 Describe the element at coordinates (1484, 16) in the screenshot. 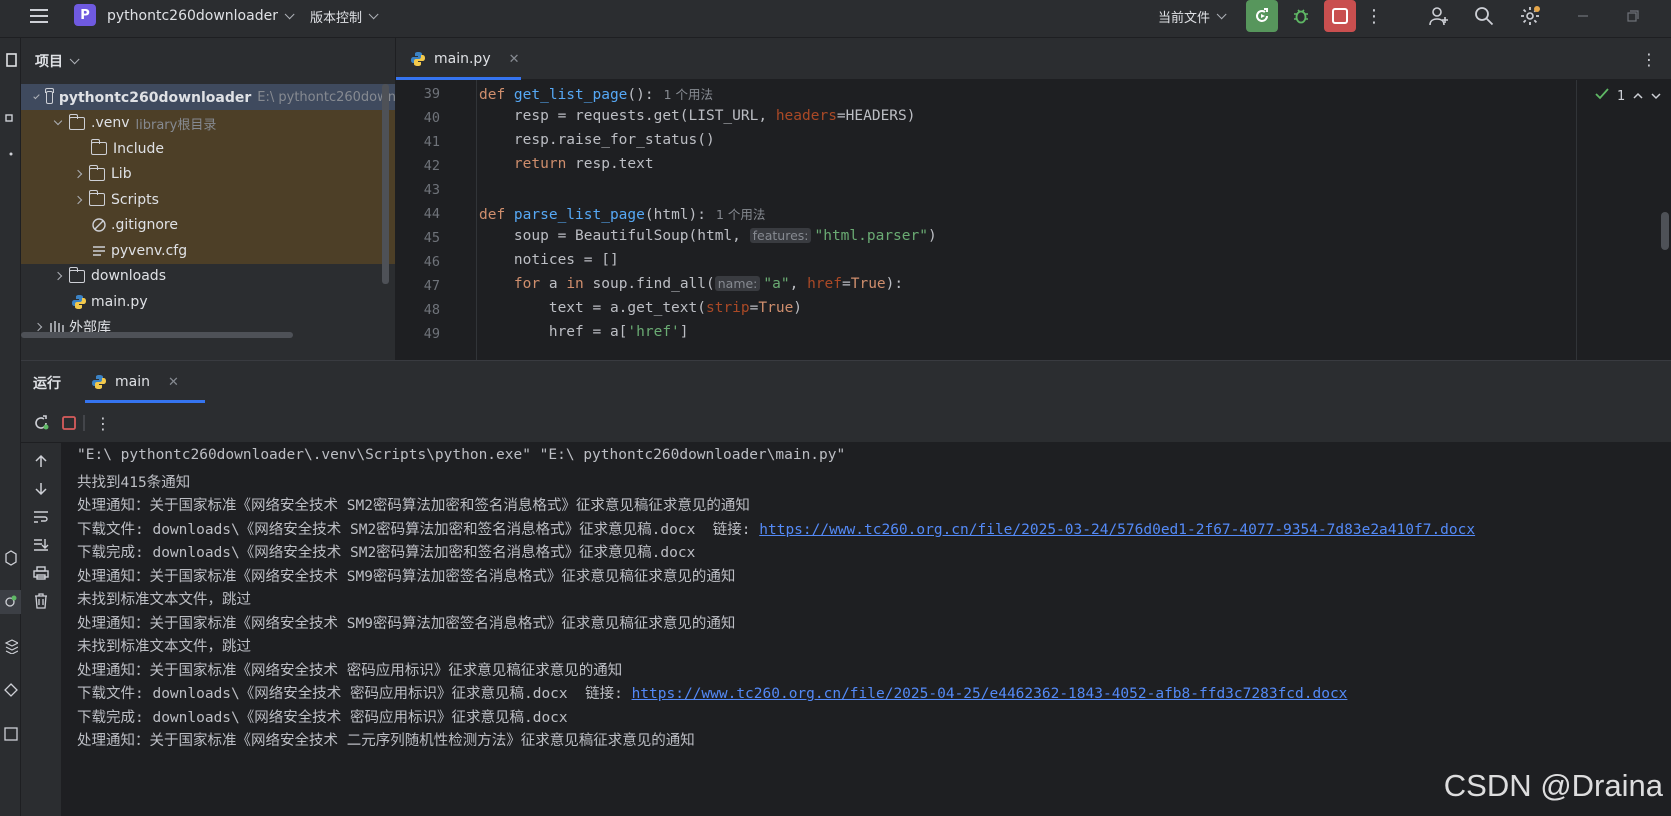

I see `search-icon` at that location.